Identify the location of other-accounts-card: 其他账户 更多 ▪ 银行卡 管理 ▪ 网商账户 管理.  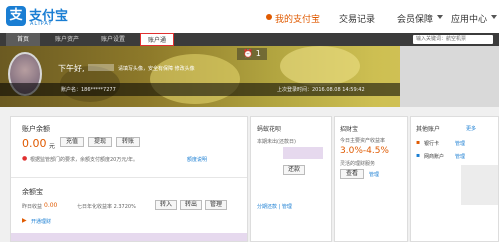
(454, 179).